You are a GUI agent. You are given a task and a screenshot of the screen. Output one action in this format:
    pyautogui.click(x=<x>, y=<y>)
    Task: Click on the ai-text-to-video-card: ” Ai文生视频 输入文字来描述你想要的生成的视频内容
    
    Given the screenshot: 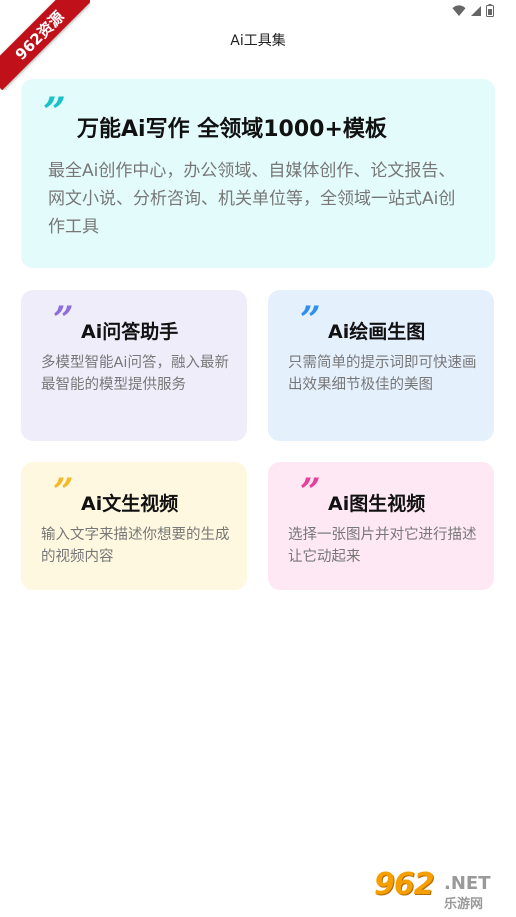 What is the action you would take?
    pyautogui.click(x=134, y=526)
    